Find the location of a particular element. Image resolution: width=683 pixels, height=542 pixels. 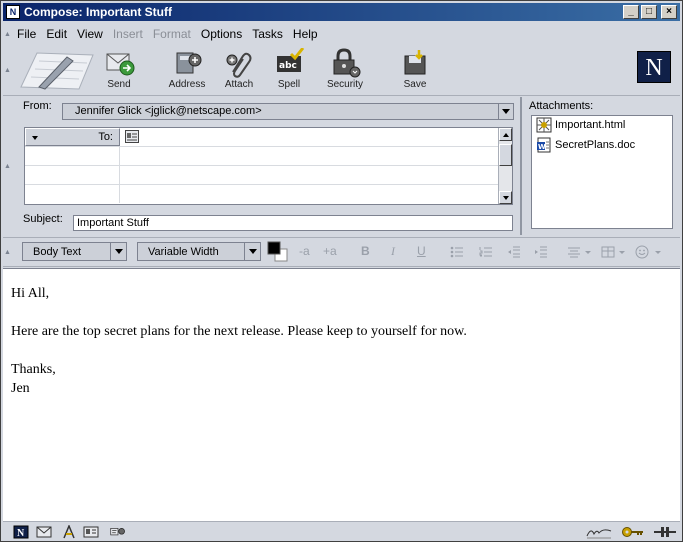

address-button: Address is located at coordinates (187, 71).